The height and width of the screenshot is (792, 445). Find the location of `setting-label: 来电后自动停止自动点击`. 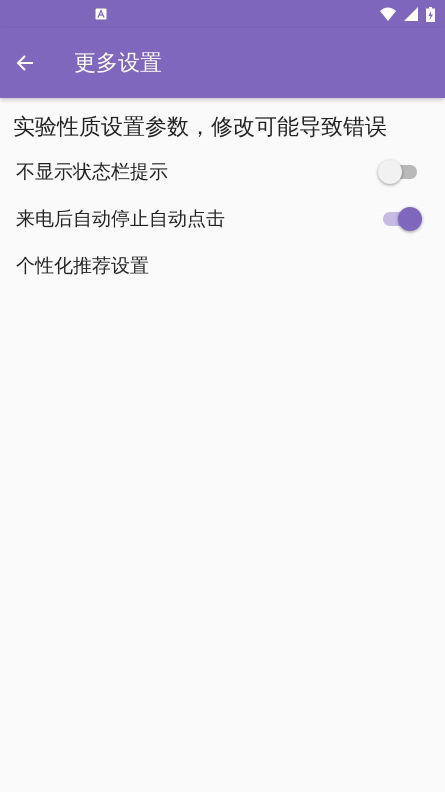

setting-label: 来电后自动停止自动点击 is located at coordinates (121, 219).